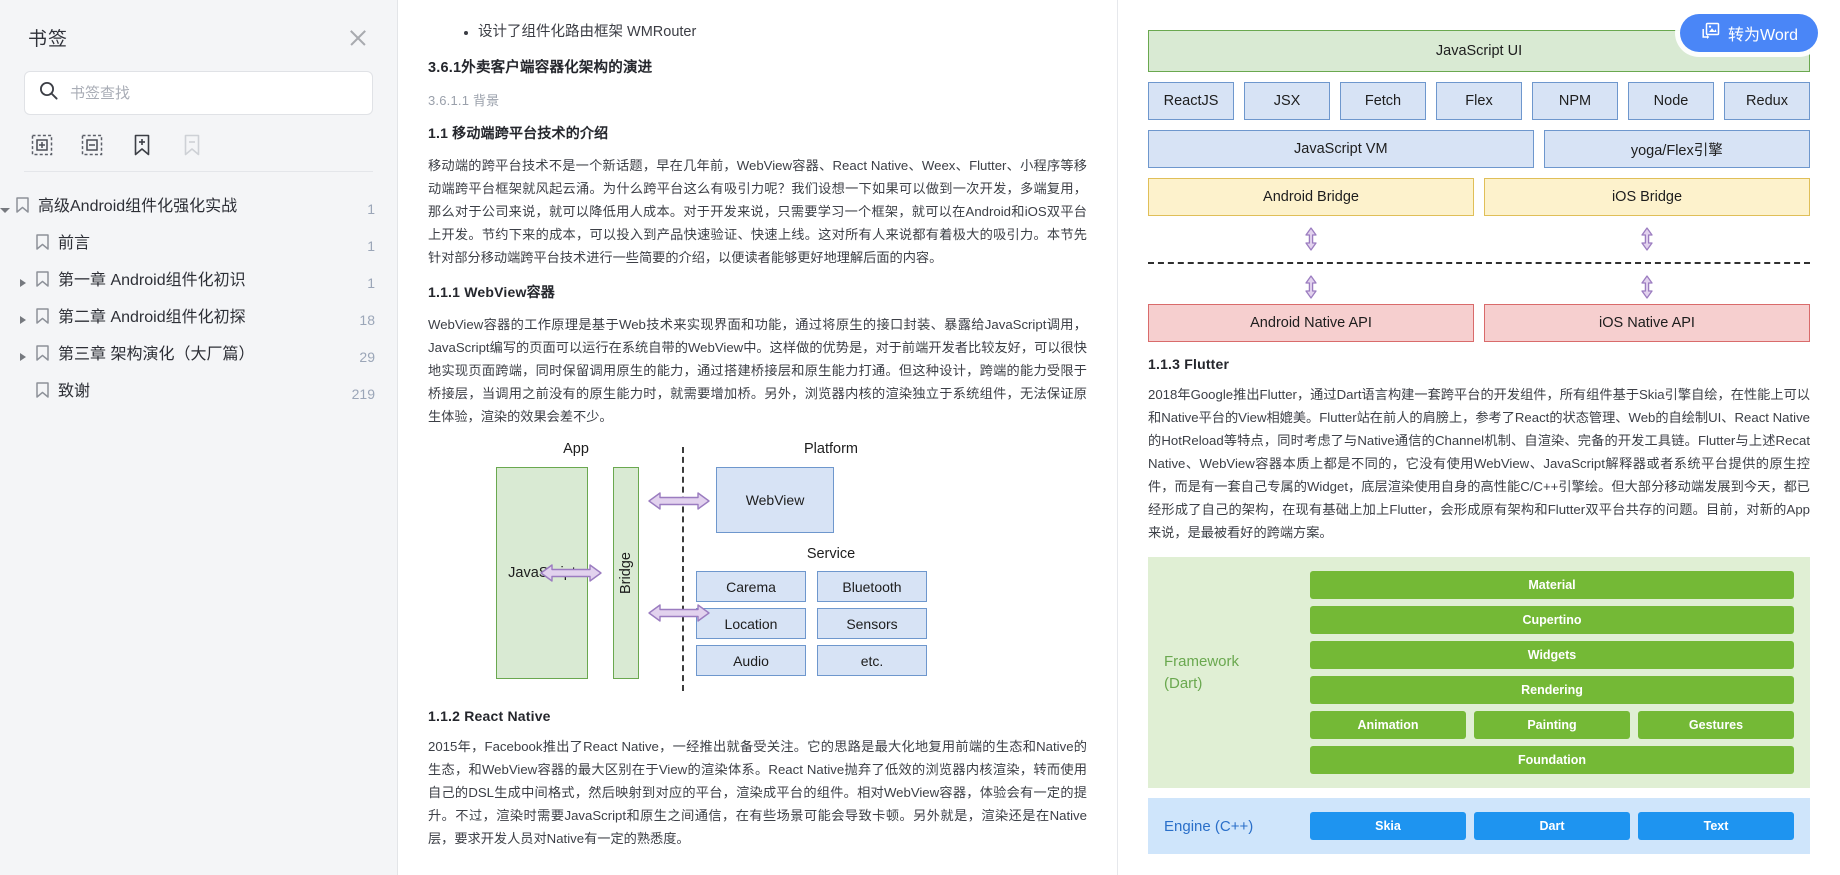 The height and width of the screenshot is (875, 1840). I want to click on rn-box-fetch: Fetch, so click(1383, 101).